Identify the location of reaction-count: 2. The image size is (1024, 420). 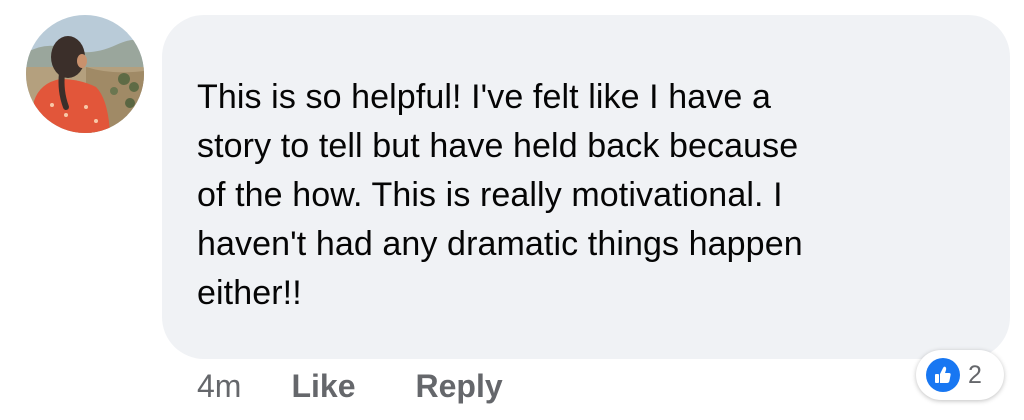
(975, 374).